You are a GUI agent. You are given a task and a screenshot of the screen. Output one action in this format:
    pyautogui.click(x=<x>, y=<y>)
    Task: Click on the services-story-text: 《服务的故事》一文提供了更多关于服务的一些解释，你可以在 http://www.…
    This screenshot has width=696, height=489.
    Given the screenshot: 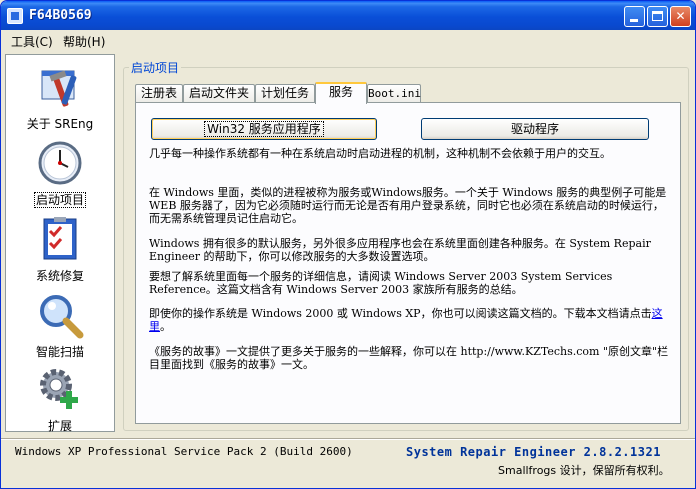 What is the action you would take?
    pyautogui.click(x=409, y=358)
    